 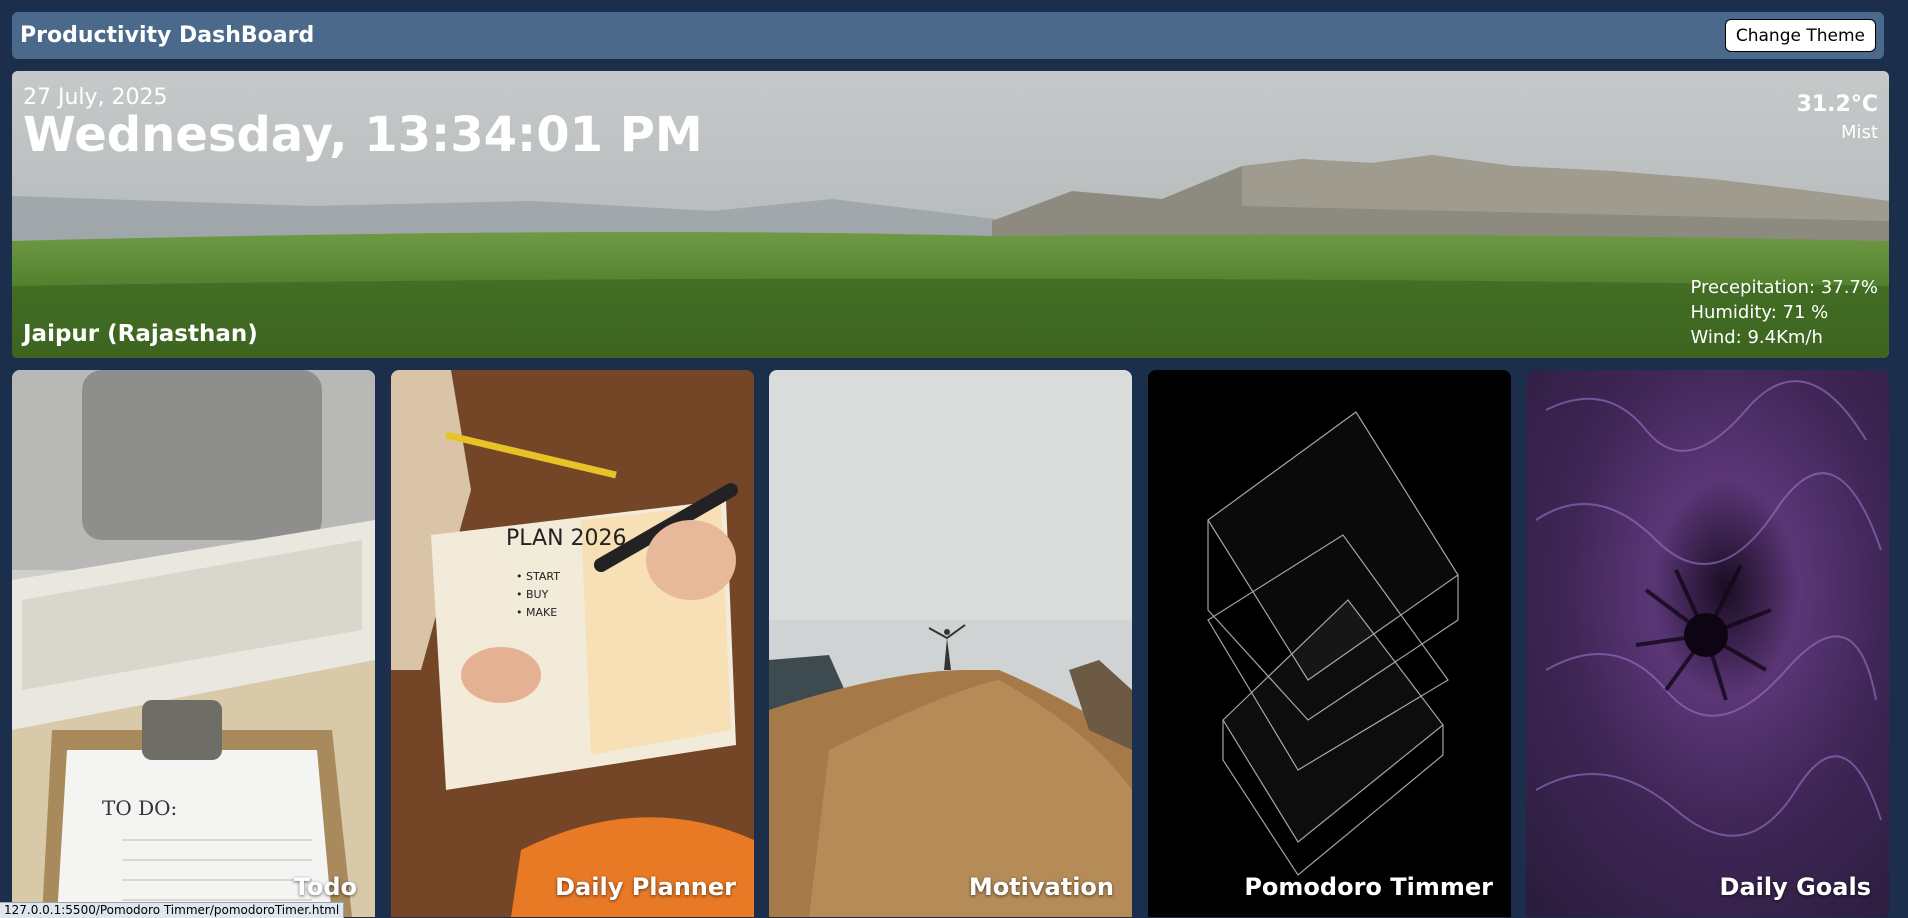 I want to click on mountain-summit-image, so click(x=950, y=643).